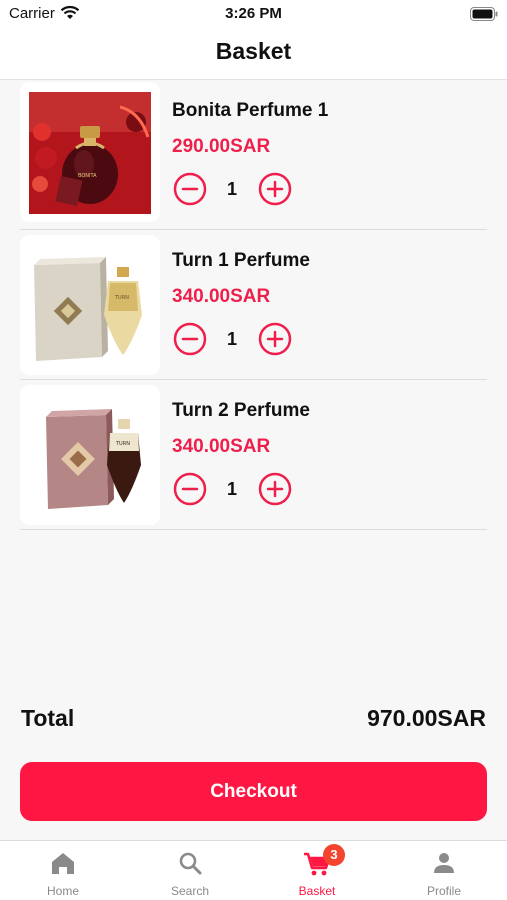 This screenshot has width=507, height=900. I want to click on status-bar: Carrier 3:26 PM, so click(253, 14).